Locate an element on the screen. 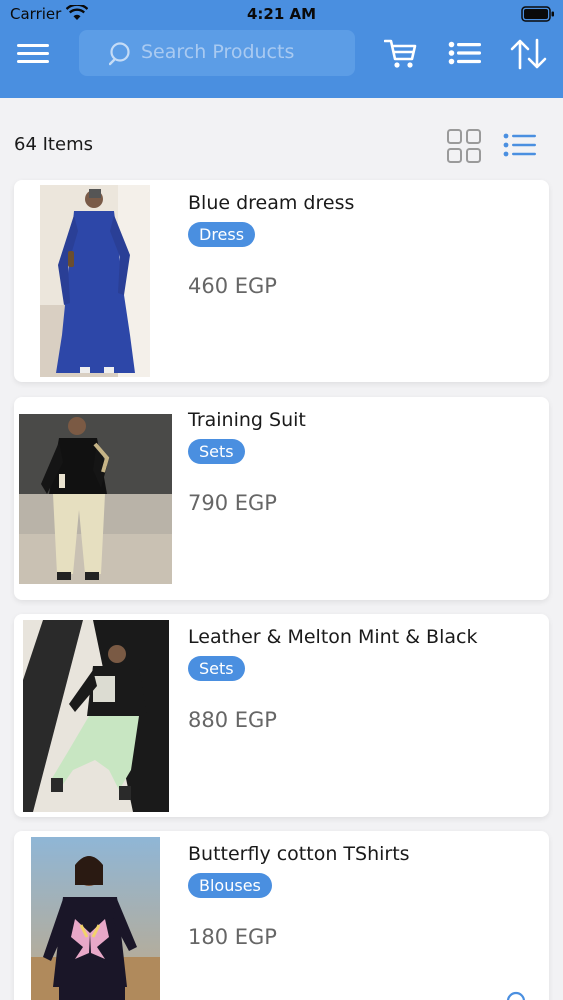  product-name: Butterfly cotton TShirts is located at coordinates (299, 854).